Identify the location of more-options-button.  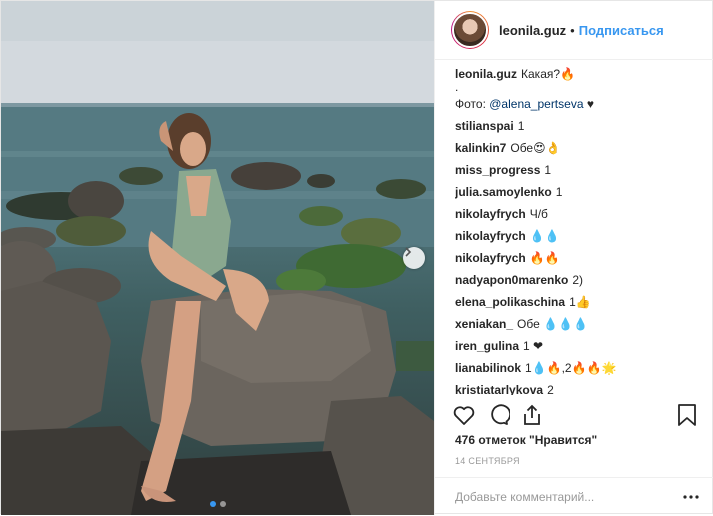
(691, 497).